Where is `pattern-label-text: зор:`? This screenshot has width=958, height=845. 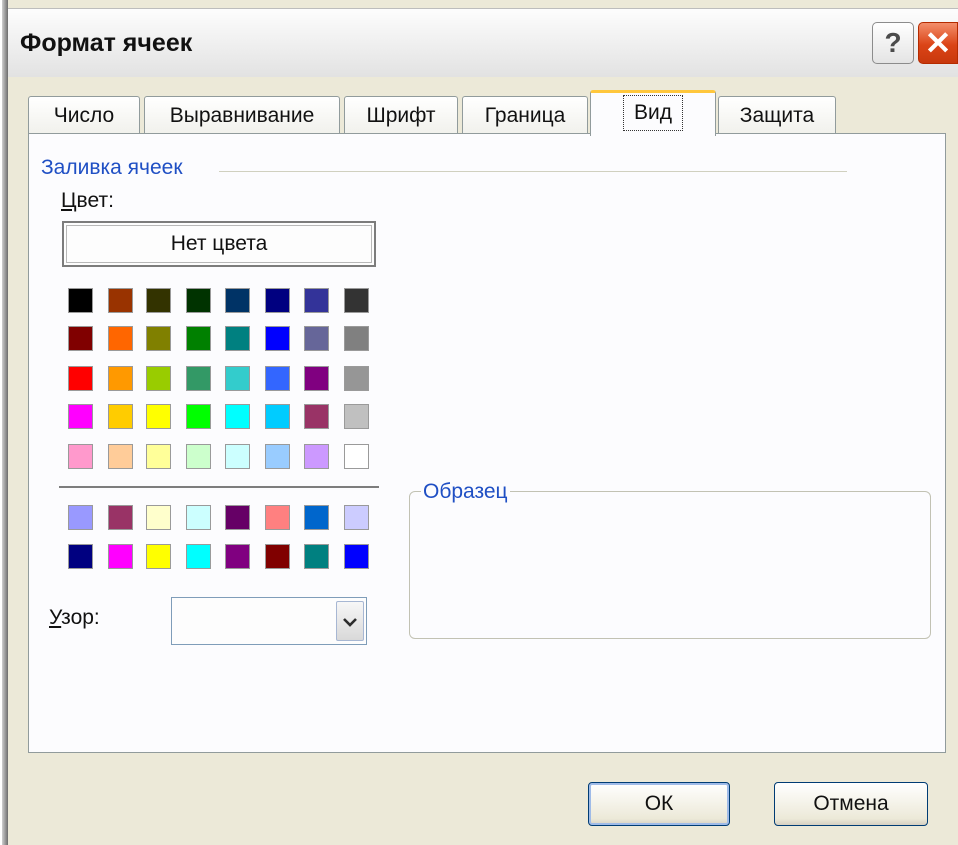 pattern-label-text: зор: is located at coordinates (80, 617).